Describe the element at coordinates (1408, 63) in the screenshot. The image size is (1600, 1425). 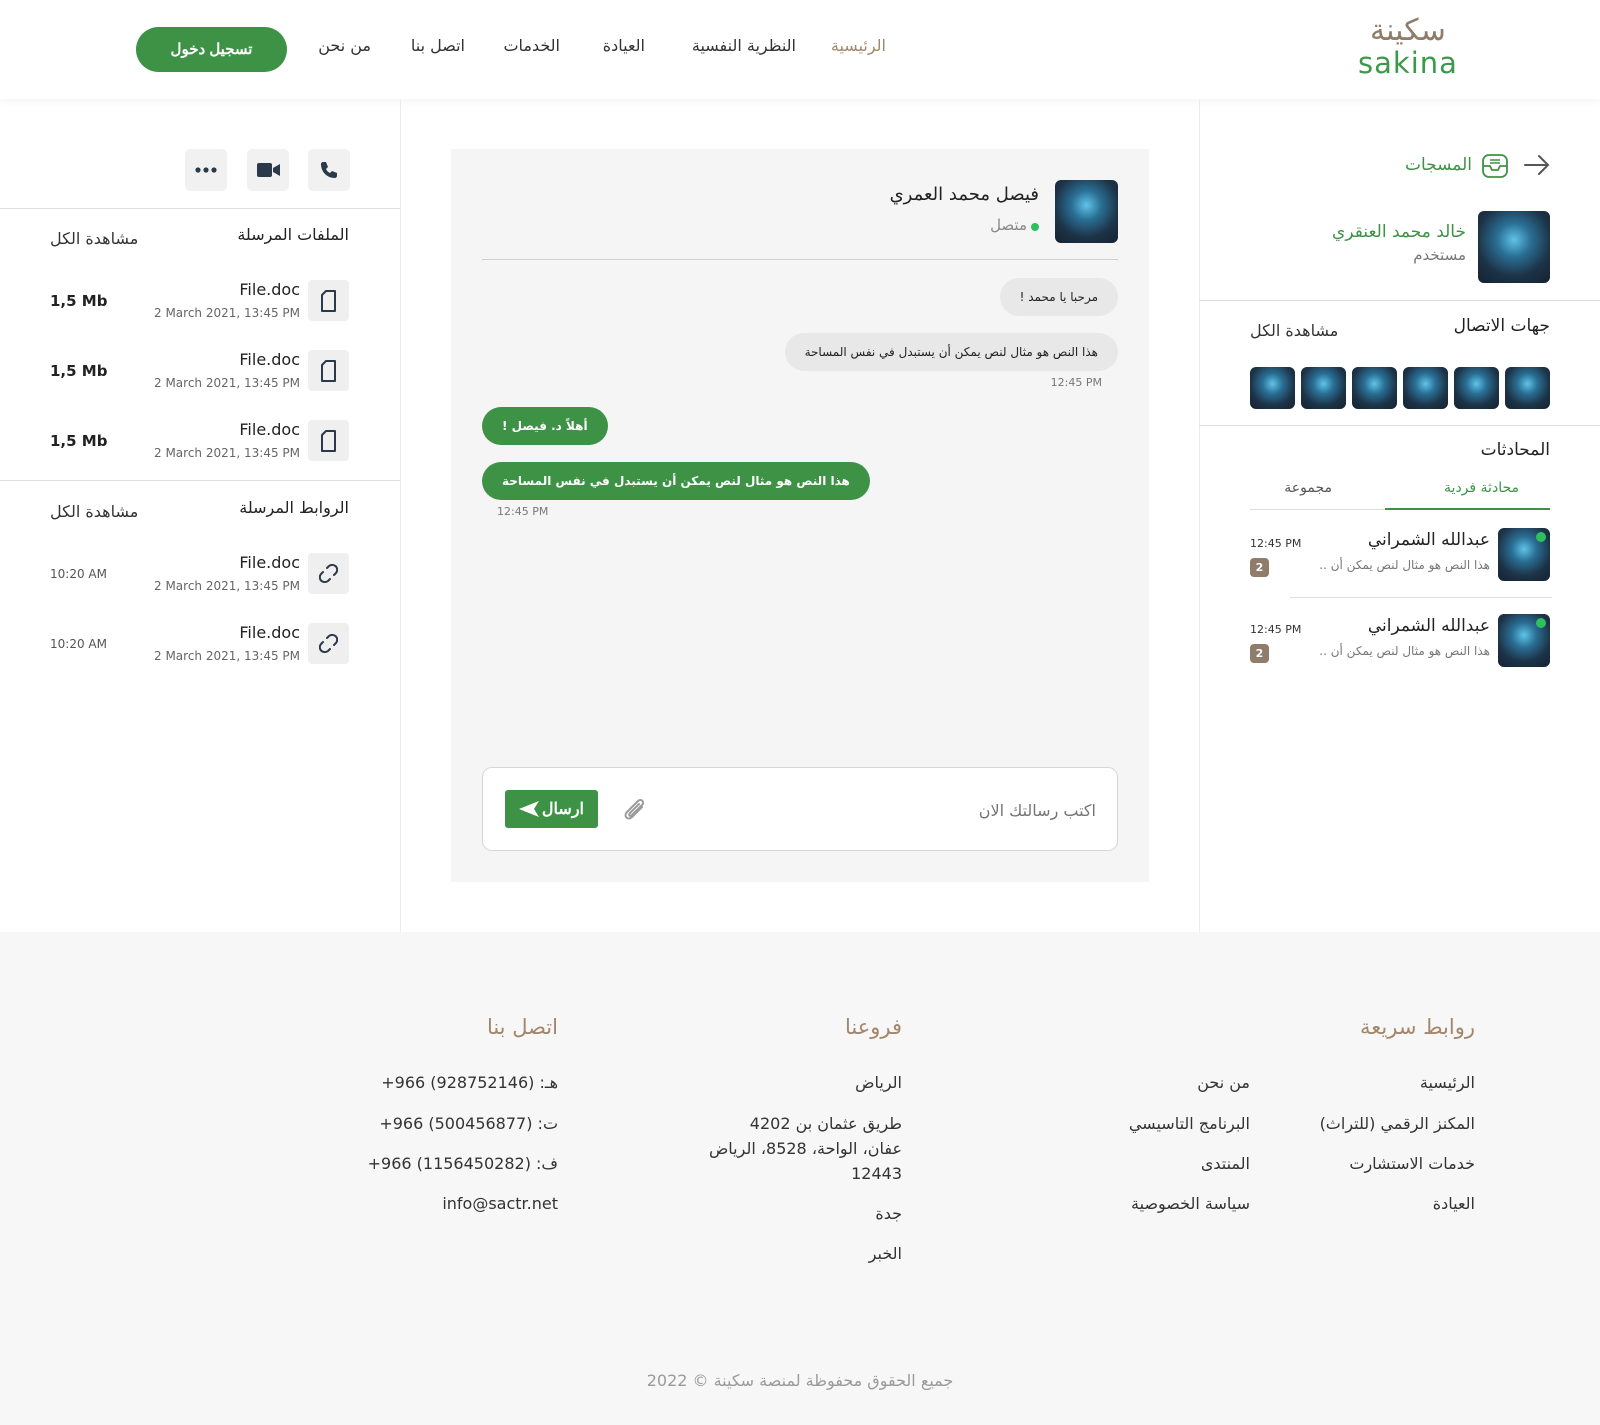
I see `logo-english: sakina` at that location.